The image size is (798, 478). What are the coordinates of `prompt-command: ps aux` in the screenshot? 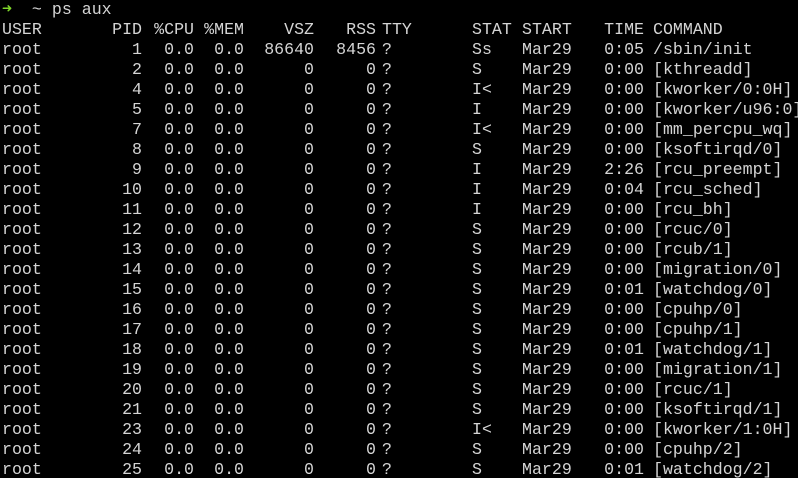 It's located at (81, 9).